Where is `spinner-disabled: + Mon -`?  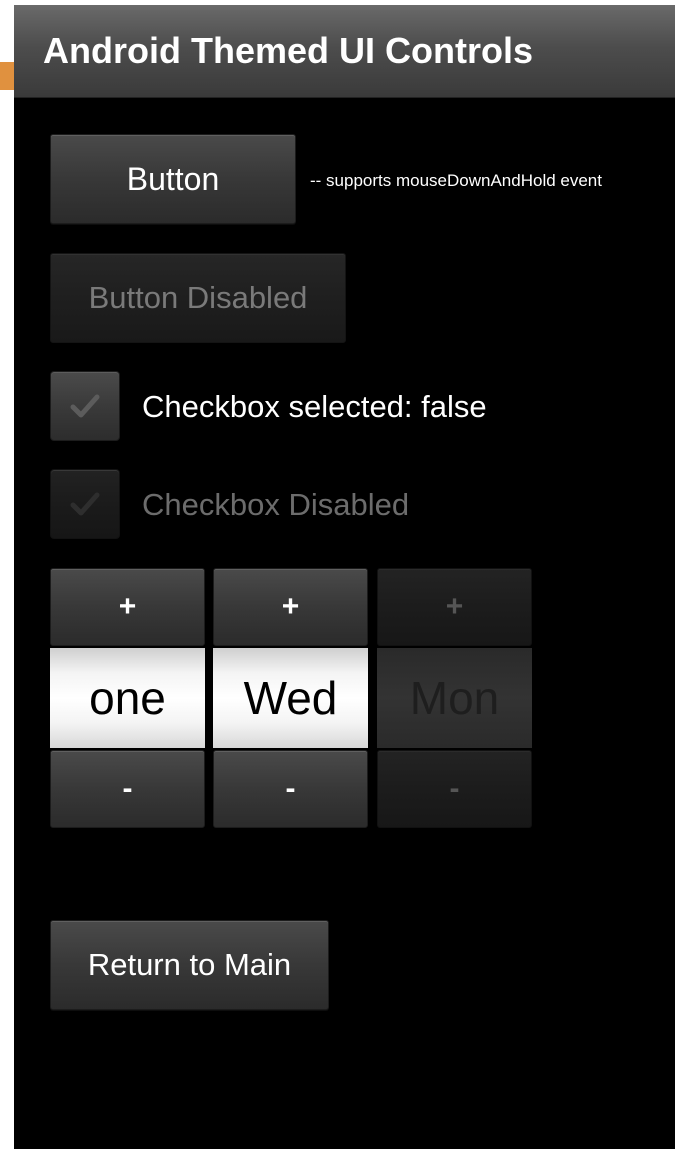
spinner-disabled: + Mon - is located at coordinates (454, 698).